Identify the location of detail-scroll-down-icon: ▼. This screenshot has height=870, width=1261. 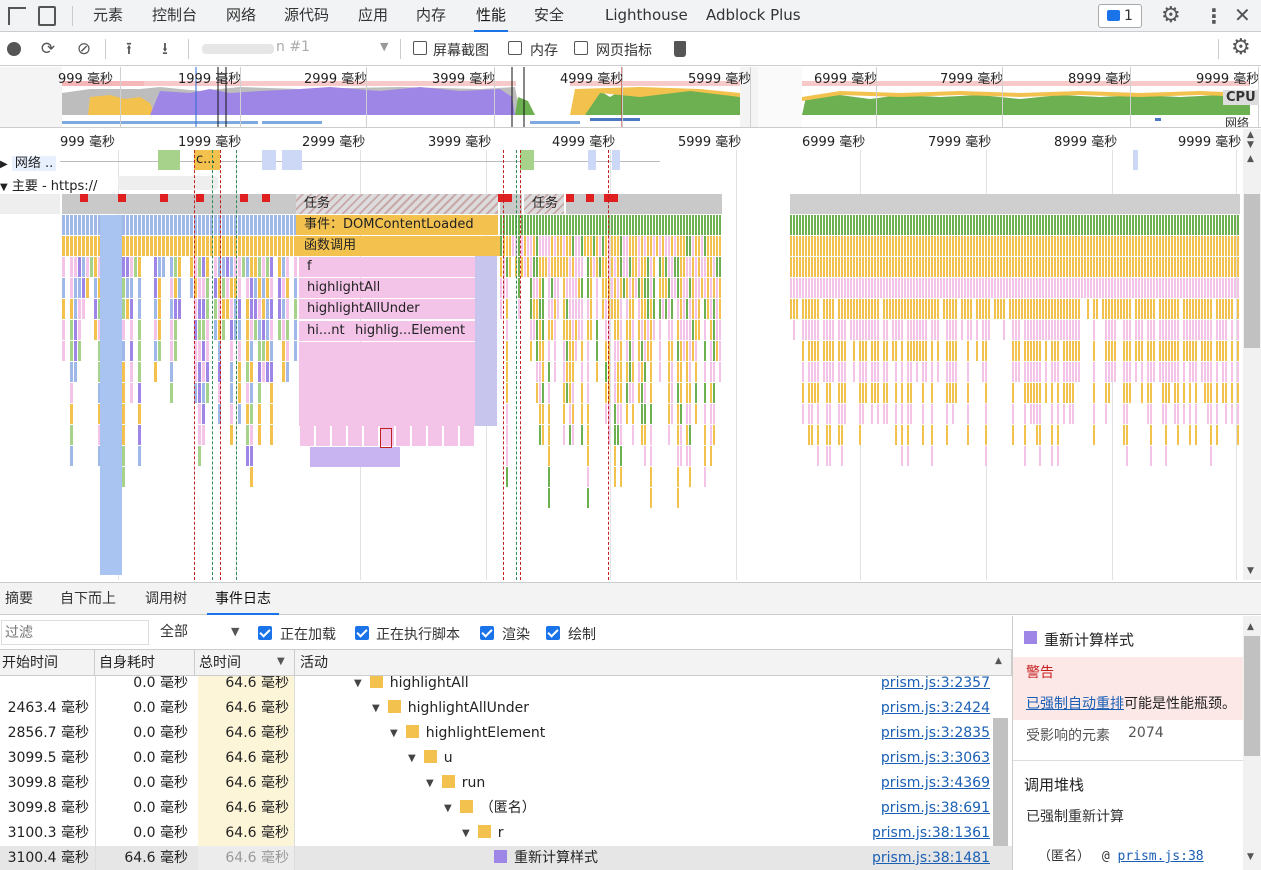
(1250, 857).